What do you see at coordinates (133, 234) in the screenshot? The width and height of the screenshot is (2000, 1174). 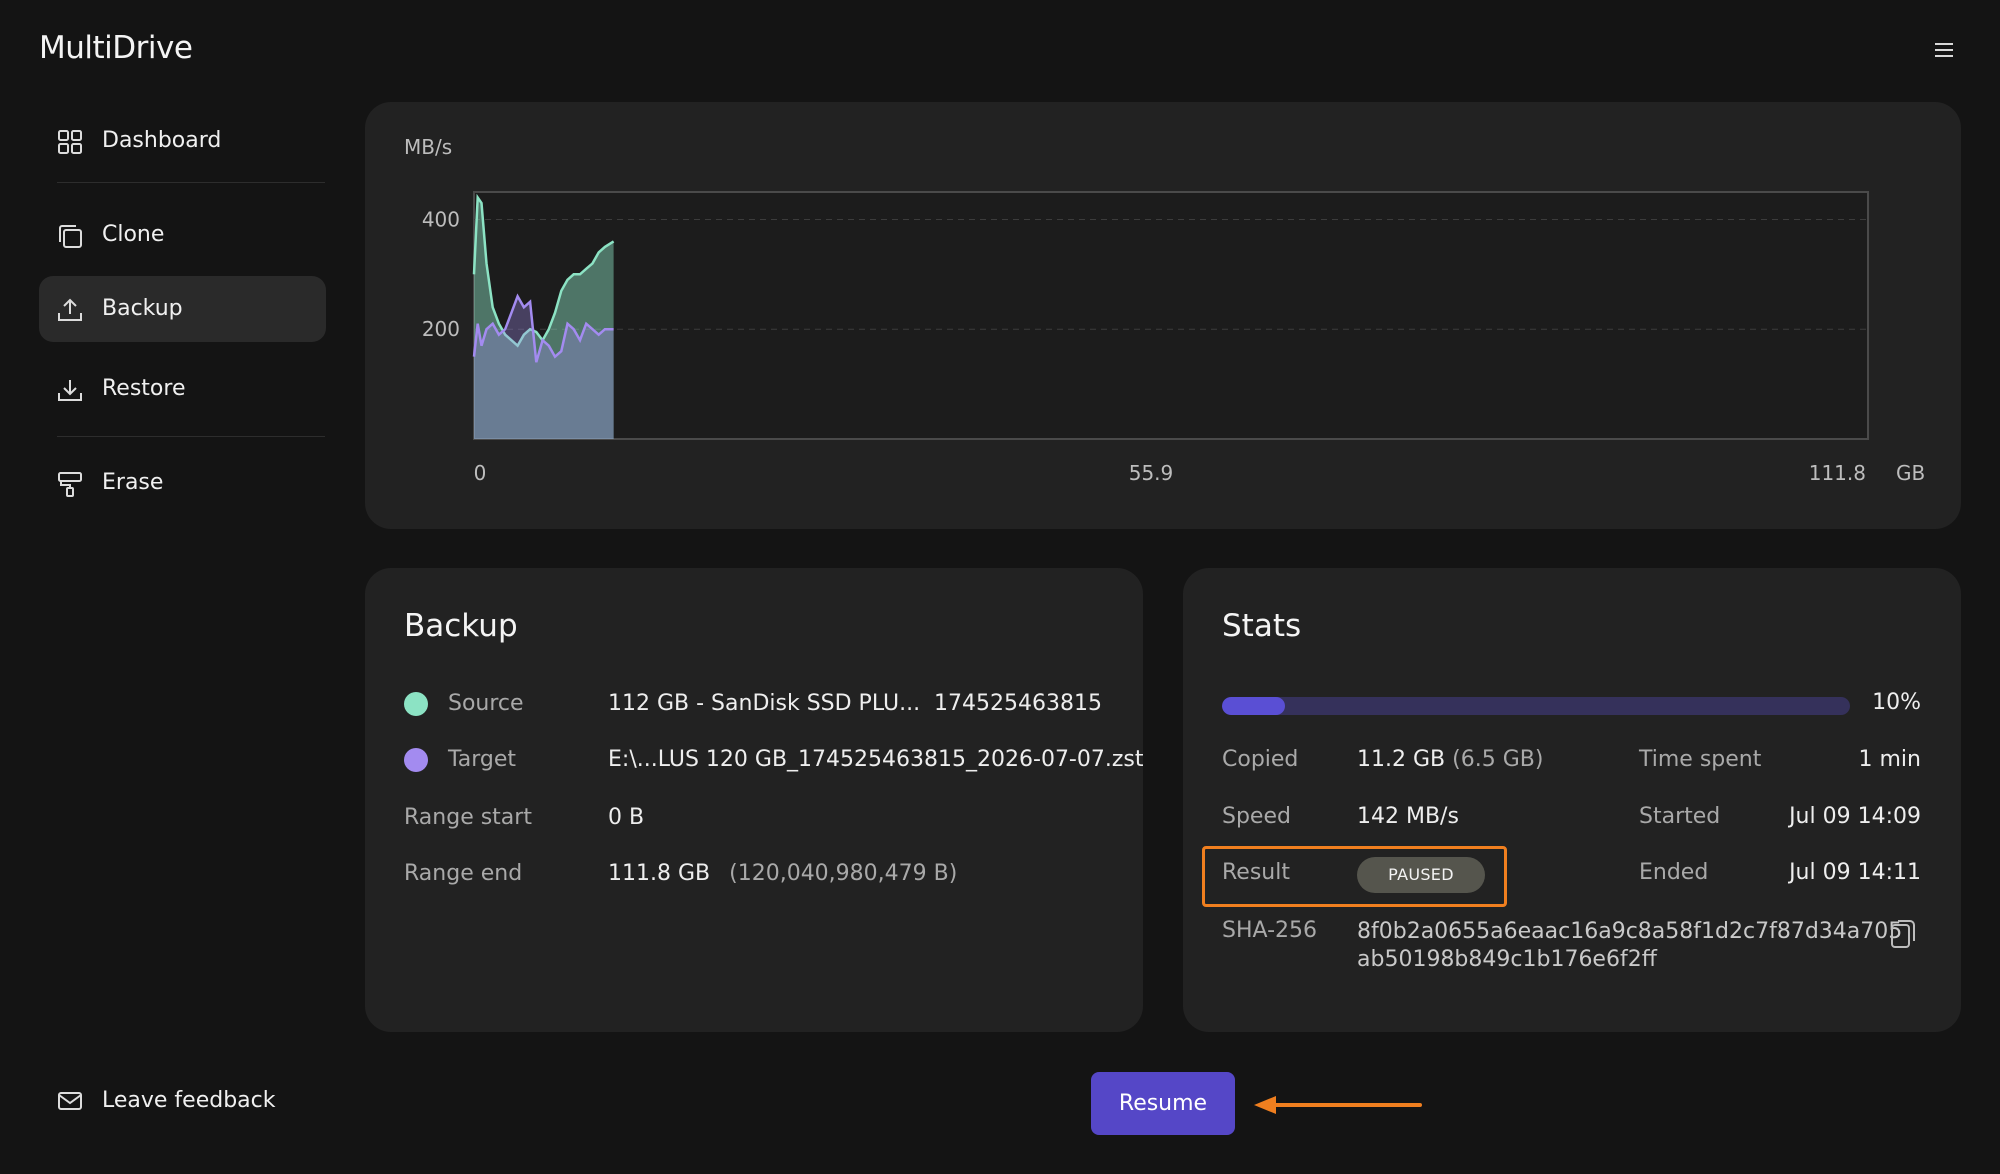 I see `sidebar-item-label: Clone` at bounding box center [133, 234].